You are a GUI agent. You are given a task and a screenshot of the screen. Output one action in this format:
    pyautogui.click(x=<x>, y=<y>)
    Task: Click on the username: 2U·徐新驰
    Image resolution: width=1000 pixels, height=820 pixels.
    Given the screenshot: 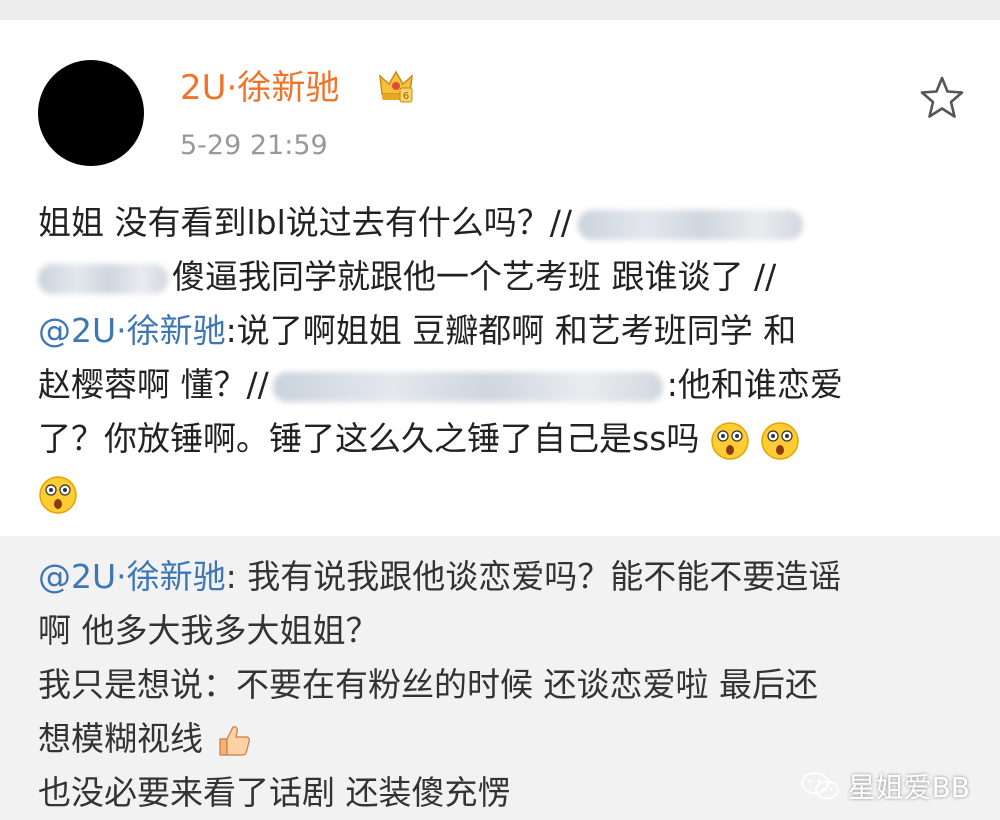 What is the action you would take?
    pyautogui.click(x=259, y=88)
    